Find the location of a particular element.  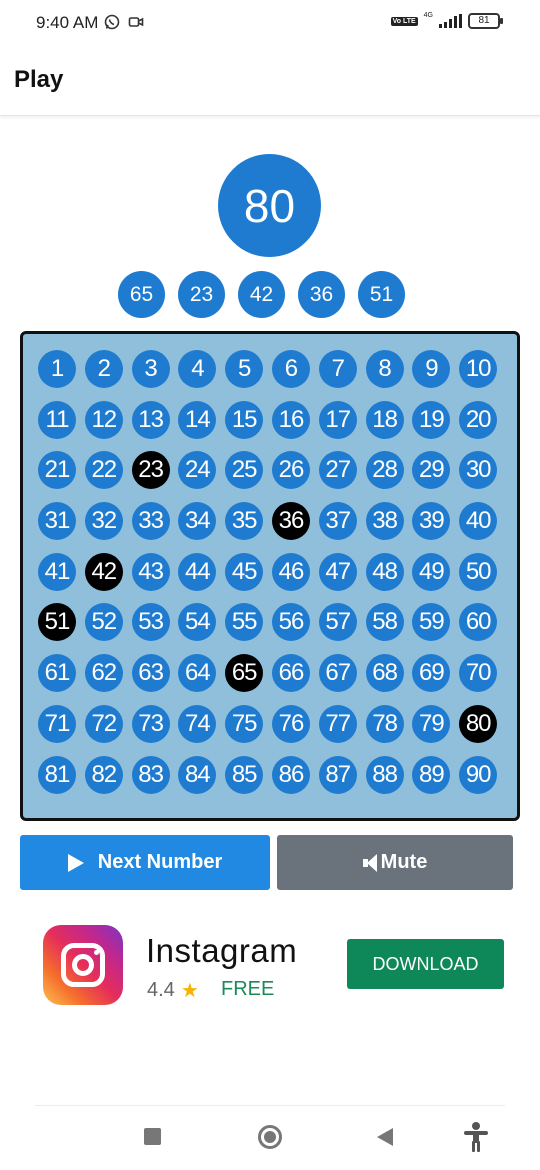

board-cell: 24 is located at coordinates (197, 470).